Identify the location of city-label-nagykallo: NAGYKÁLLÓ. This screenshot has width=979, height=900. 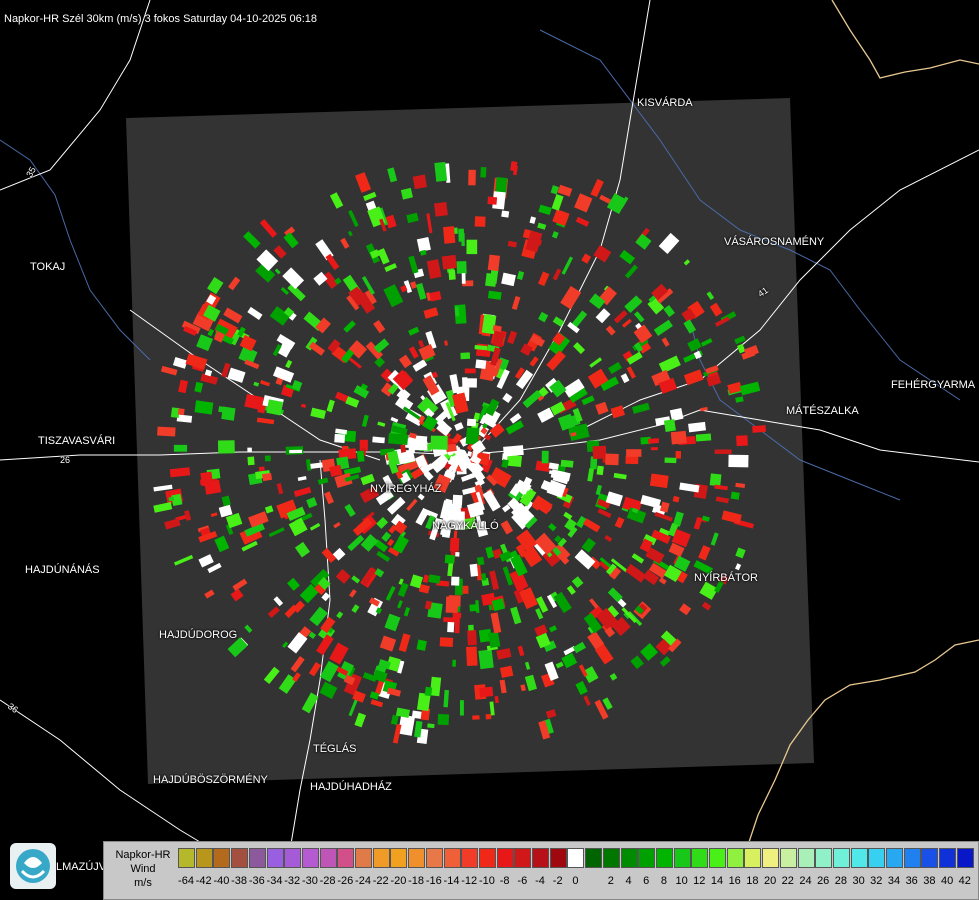
(465, 526).